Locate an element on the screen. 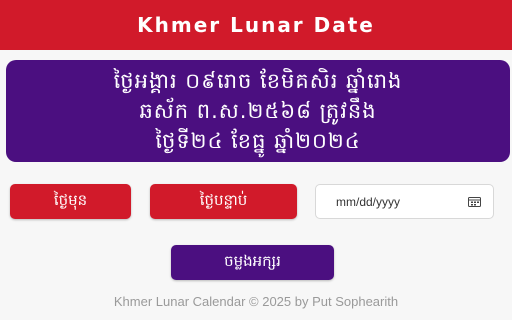 The image size is (512, 320). lunar-date-line-1: ថ្ងៃអង្គារ ០៩រោច ខែមិគសិរ ឆ្នាំរោង is located at coordinates (258, 81).